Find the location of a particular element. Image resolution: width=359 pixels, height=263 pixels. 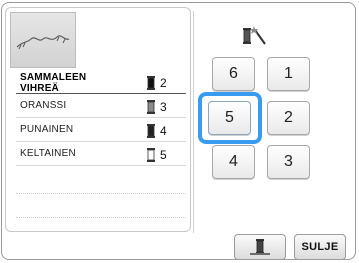

number-button-3: 3 is located at coordinates (288, 162).